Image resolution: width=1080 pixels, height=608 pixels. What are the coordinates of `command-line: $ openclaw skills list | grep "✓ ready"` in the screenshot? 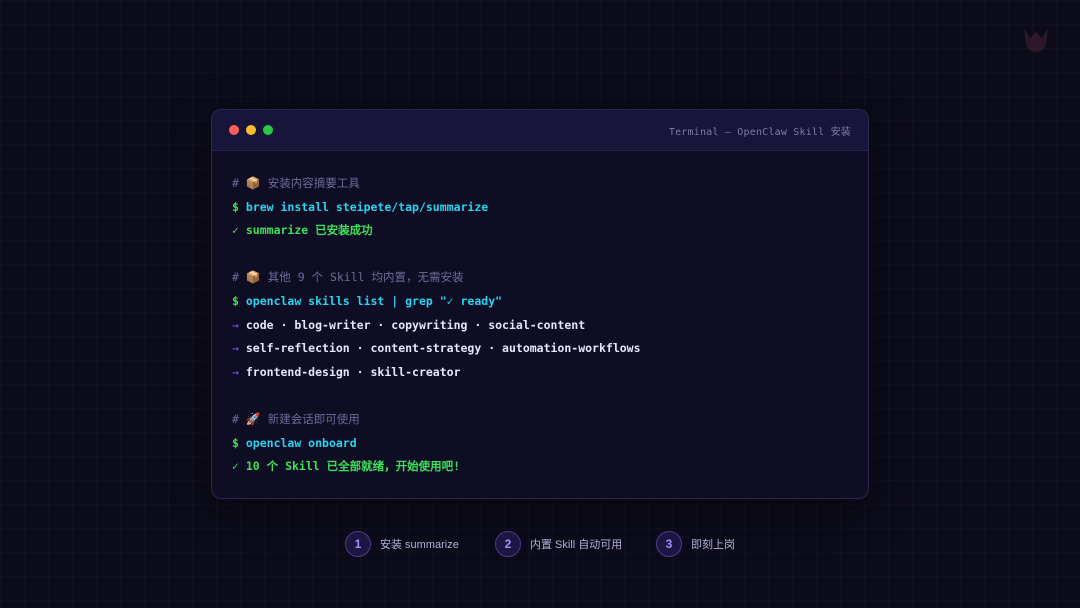 It's located at (367, 300).